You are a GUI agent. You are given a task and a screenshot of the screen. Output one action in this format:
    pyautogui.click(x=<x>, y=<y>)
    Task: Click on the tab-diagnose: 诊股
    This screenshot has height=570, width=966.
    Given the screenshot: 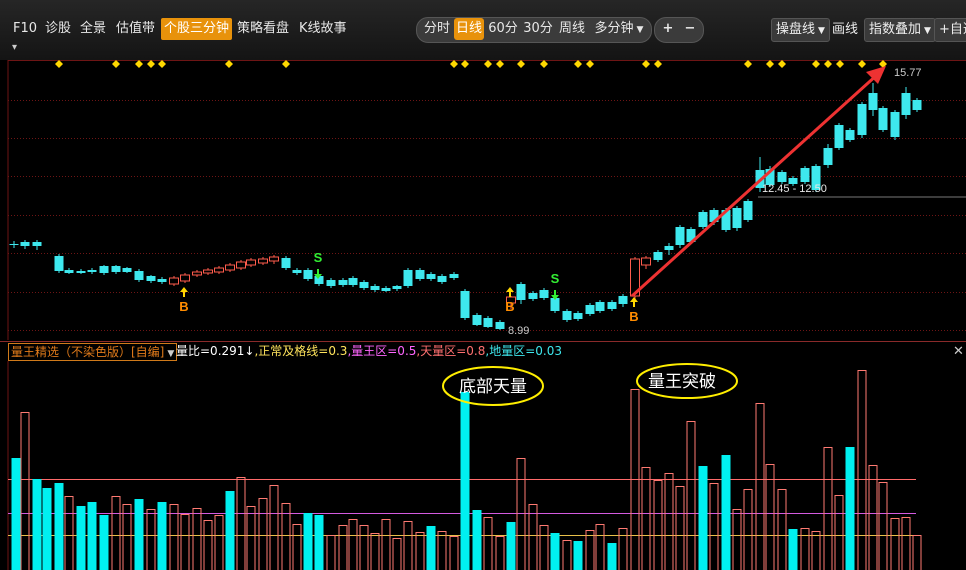 What is the action you would take?
    pyautogui.click(x=58, y=29)
    